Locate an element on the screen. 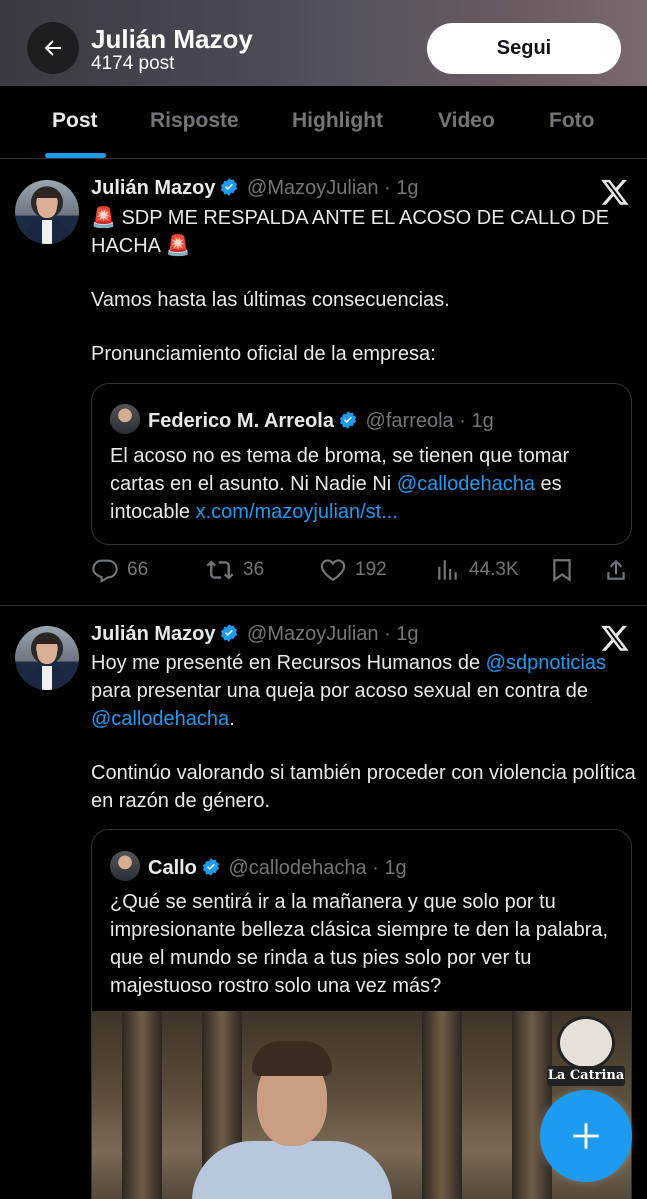  post-count: 4174 post is located at coordinates (133, 63).